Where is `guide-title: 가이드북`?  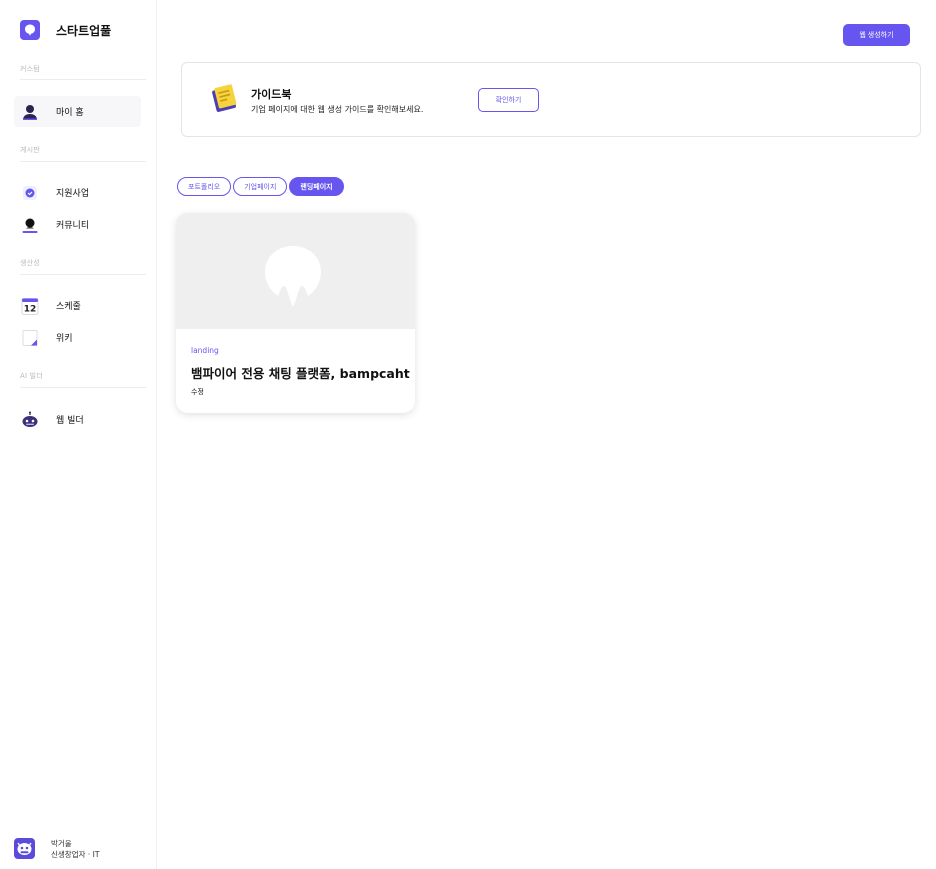 guide-title: 가이드북 is located at coordinates (271, 94).